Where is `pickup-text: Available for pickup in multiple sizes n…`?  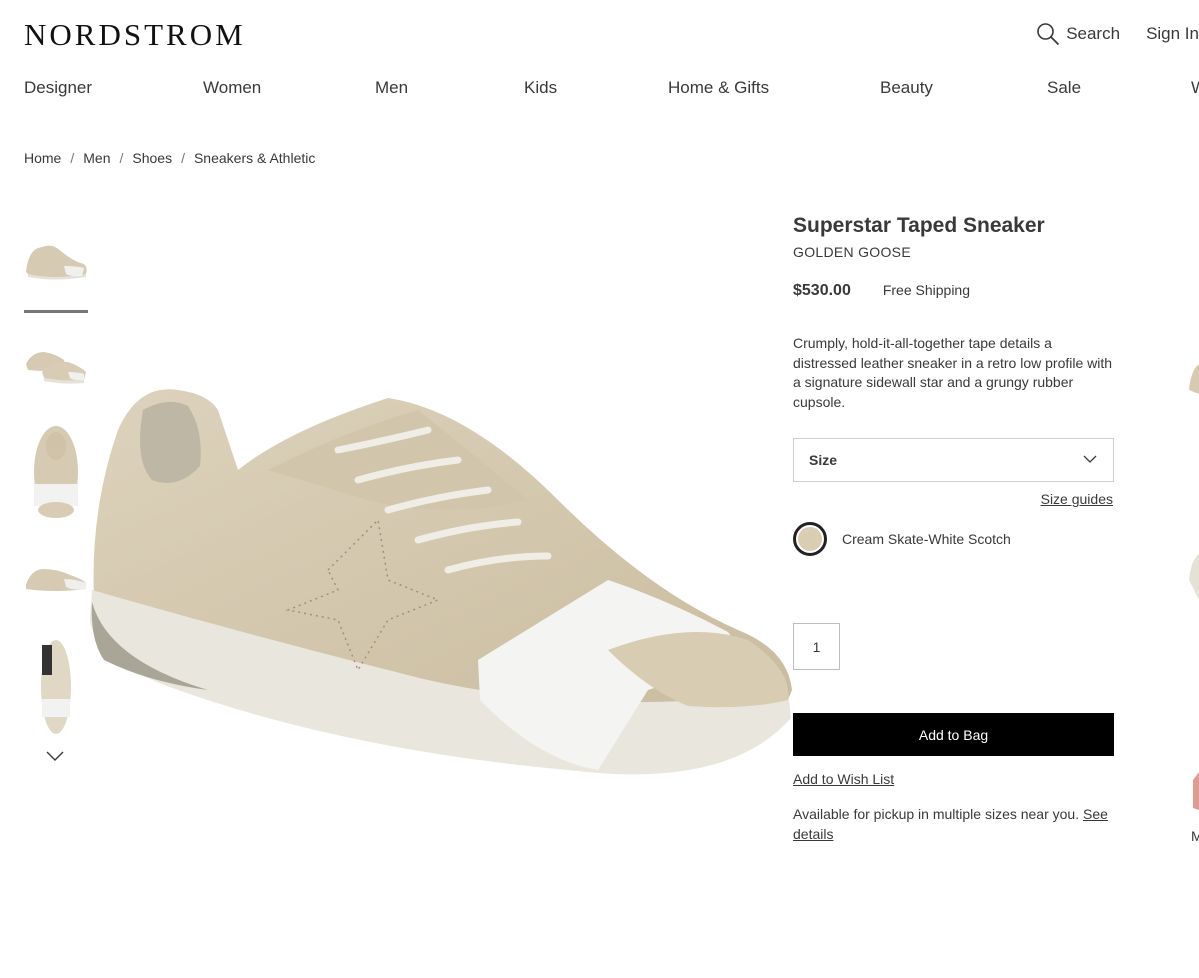
pickup-text: Available for pickup in multiple sizes n… is located at coordinates (936, 814).